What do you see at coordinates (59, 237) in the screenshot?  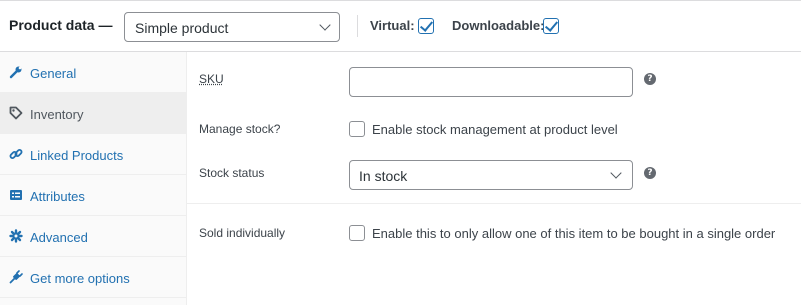 I see `tab-label: Advanced` at bounding box center [59, 237].